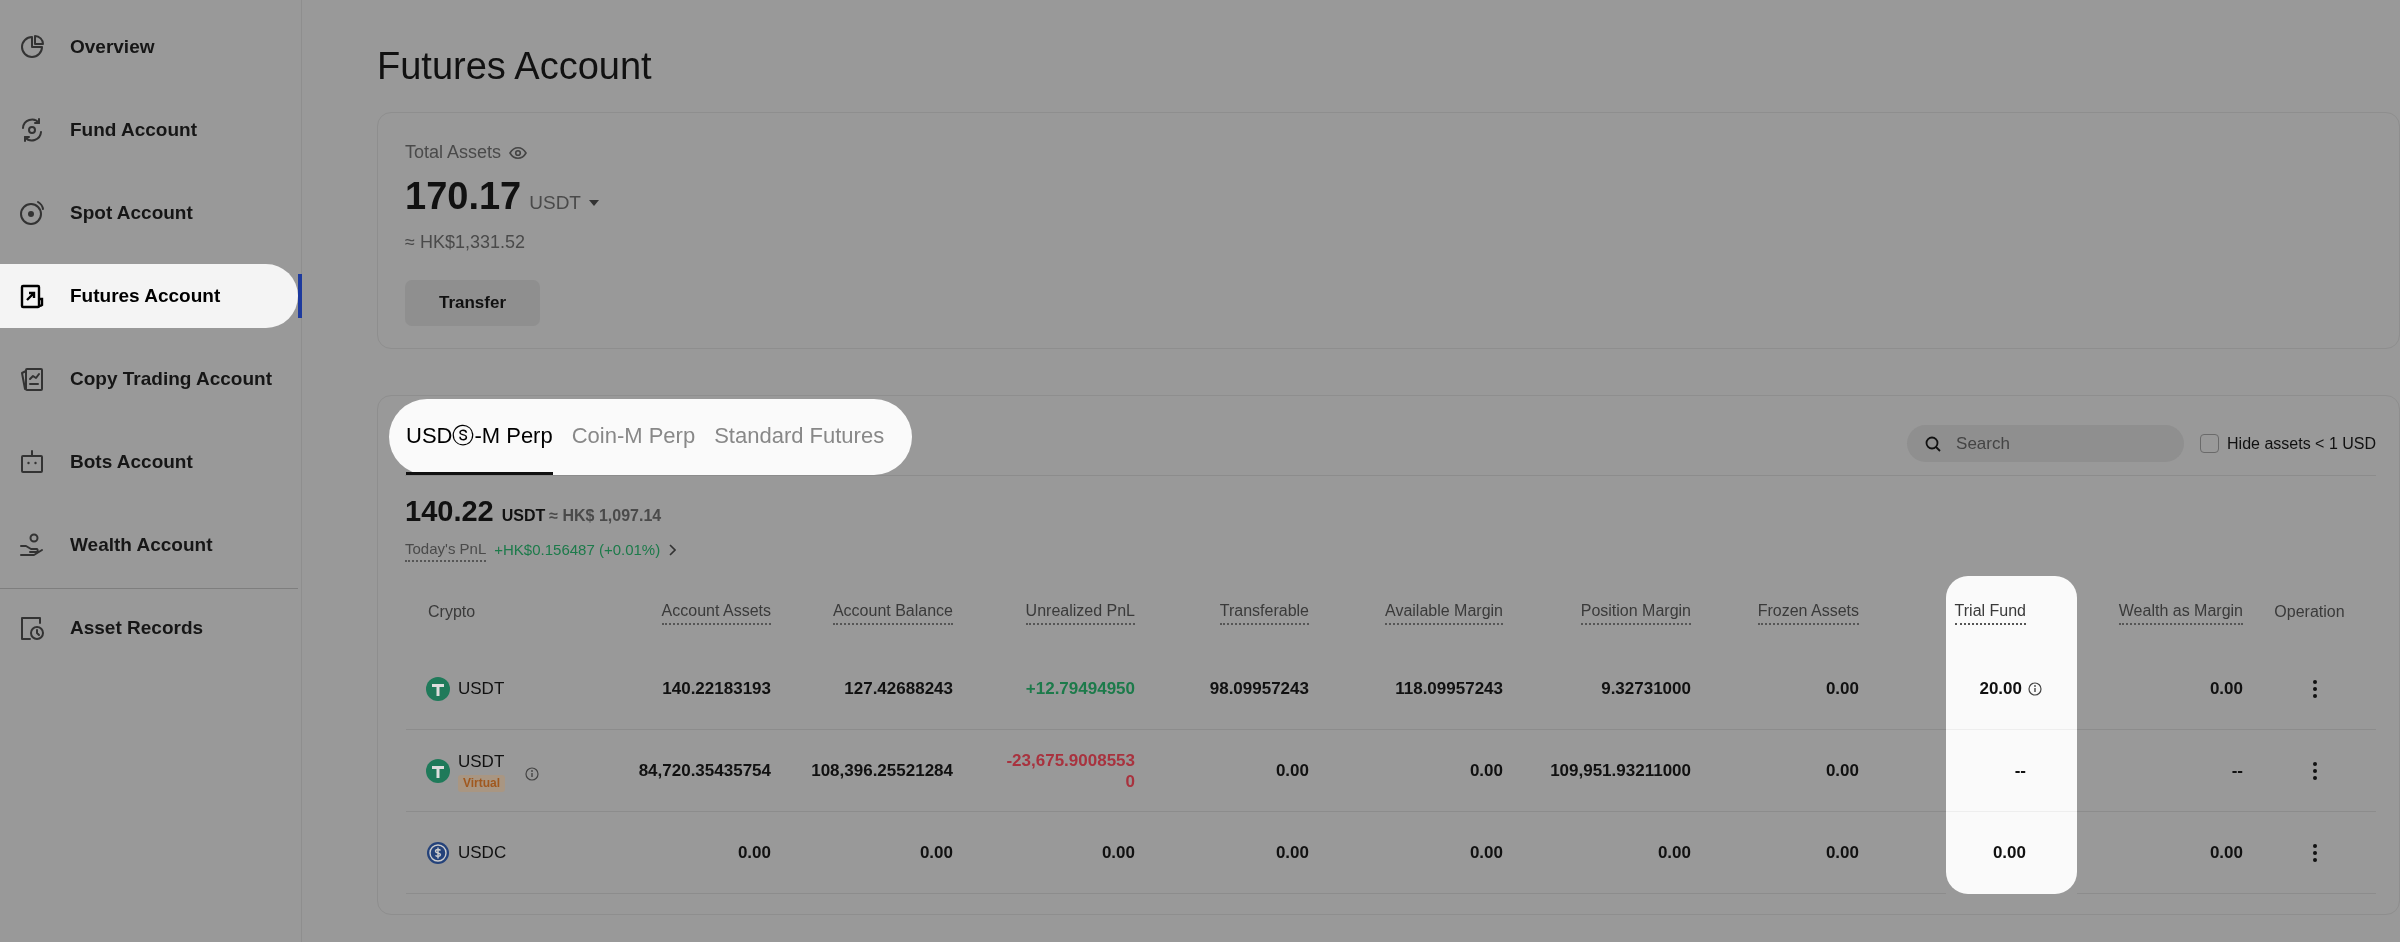  Describe the element at coordinates (479, 441) in the screenshot. I see `tab: USDⓢ-M Perp` at that location.